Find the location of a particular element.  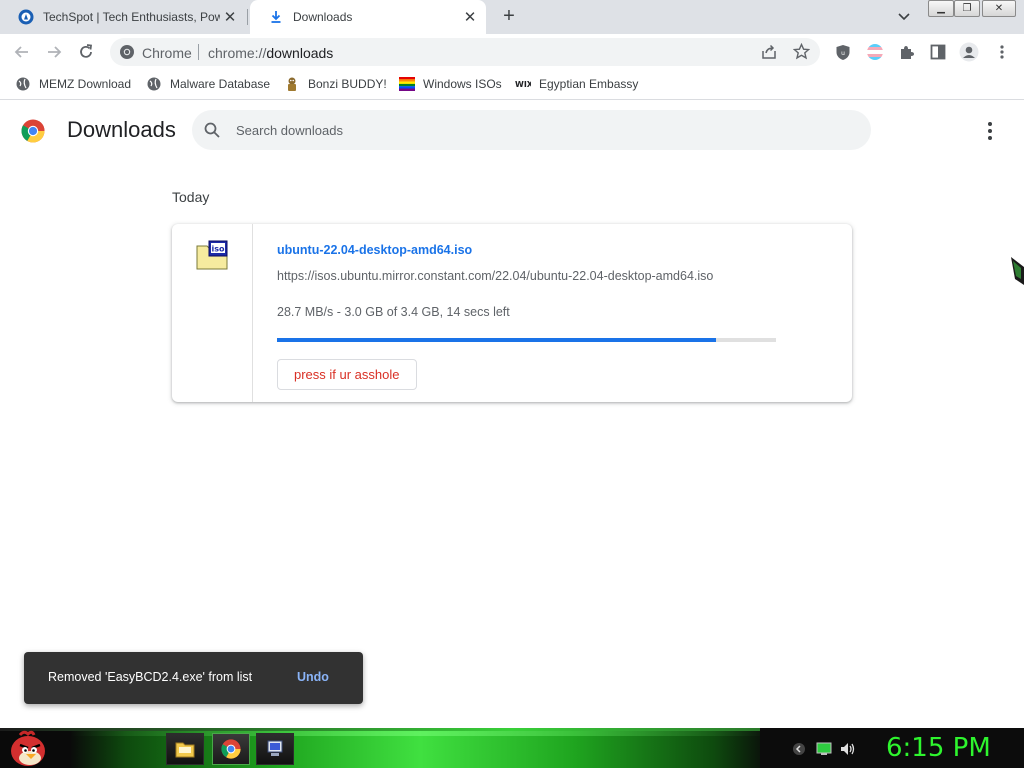

address-bar: Chrome chrome://downloads is located at coordinates (465, 52).